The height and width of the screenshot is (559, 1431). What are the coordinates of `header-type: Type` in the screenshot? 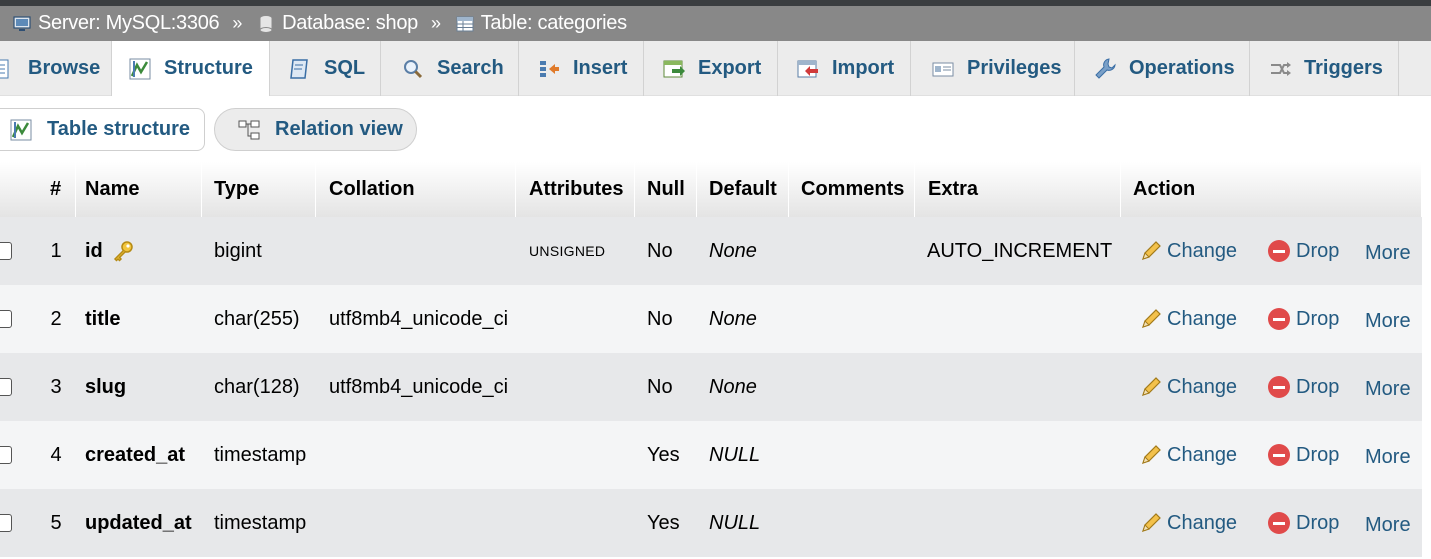 It's located at (259, 189).